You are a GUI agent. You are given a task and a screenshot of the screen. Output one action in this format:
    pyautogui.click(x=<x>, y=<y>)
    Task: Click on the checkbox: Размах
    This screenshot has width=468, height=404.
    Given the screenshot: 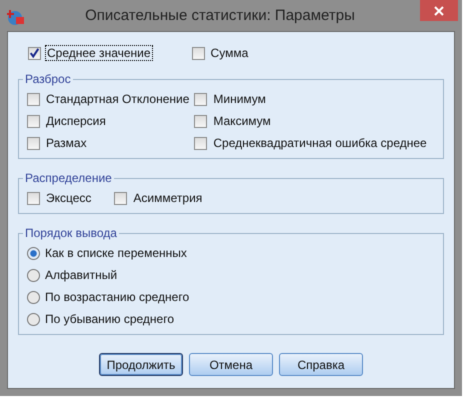 What is the action you would take?
    pyautogui.click(x=108, y=143)
    